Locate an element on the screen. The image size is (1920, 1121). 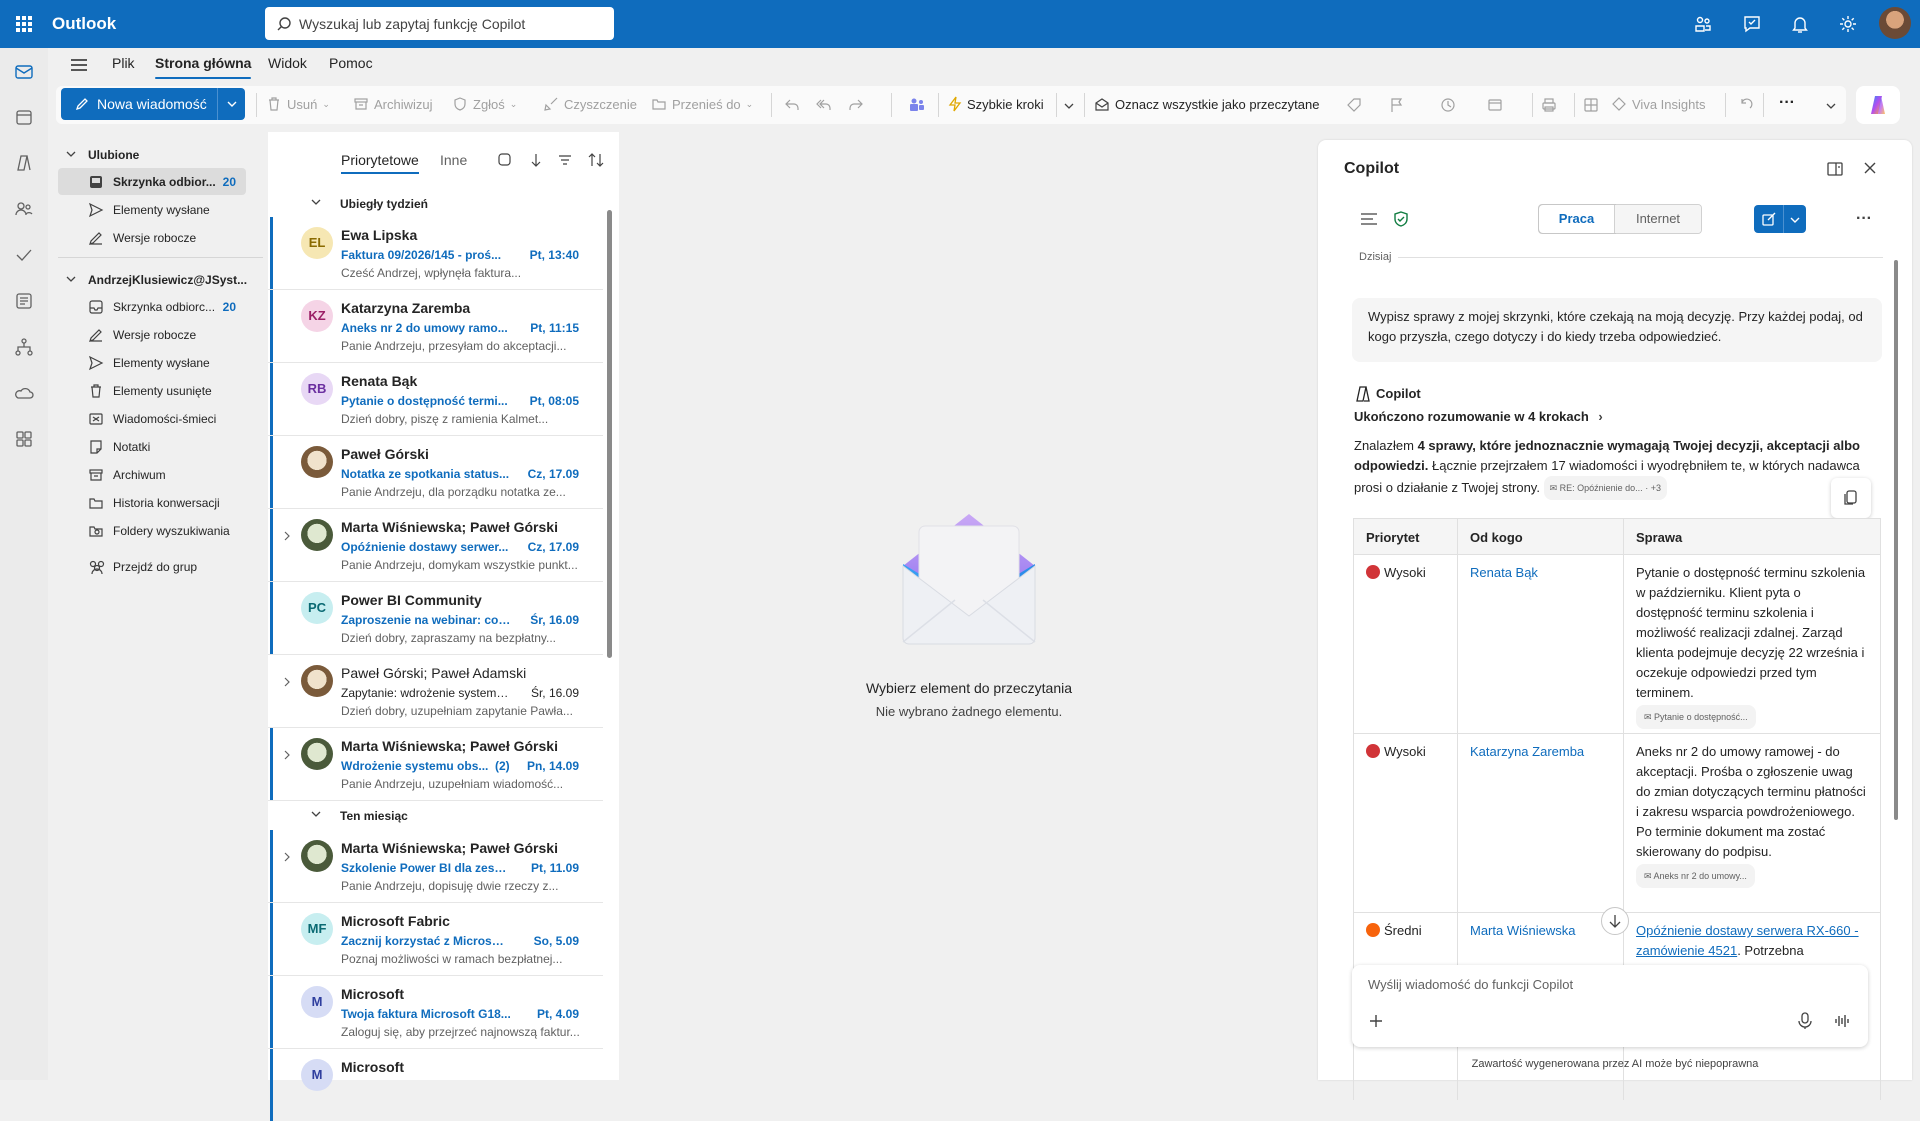
calendar-icon is located at coordinates (24, 117).